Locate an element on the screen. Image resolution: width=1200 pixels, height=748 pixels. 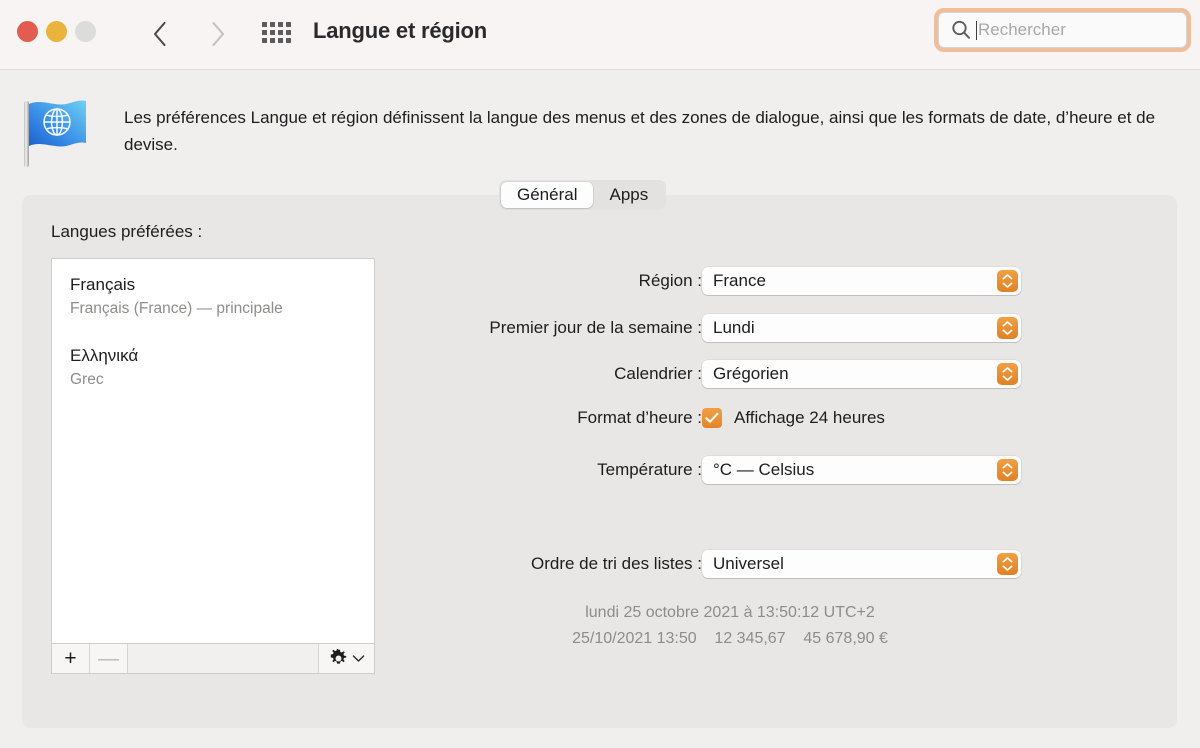
time-format-checkbox-row: Affichage 24 heures is located at coordinates (793, 418).